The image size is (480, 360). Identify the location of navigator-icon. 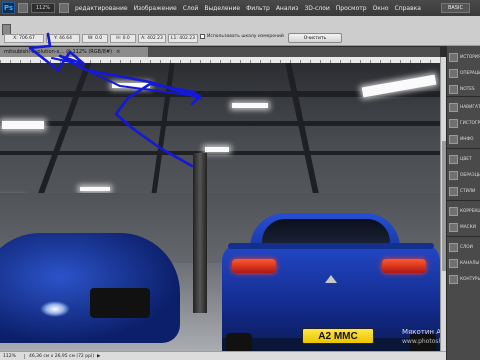
(453, 107).